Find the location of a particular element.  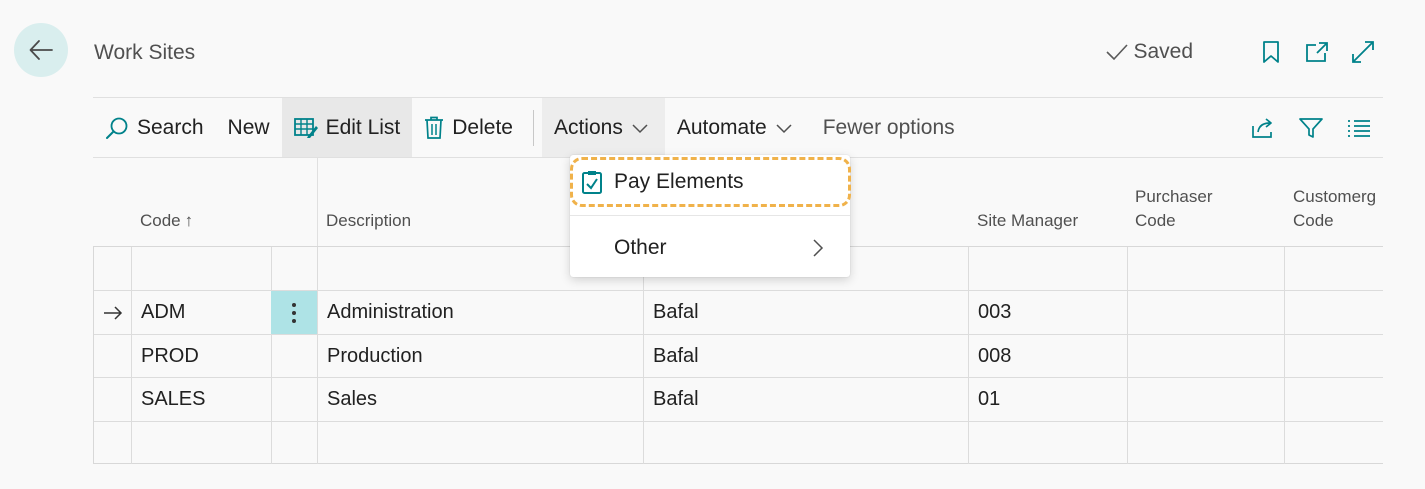

column-header-customerg-line1: Customerg is located at coordinates (1335, 196).